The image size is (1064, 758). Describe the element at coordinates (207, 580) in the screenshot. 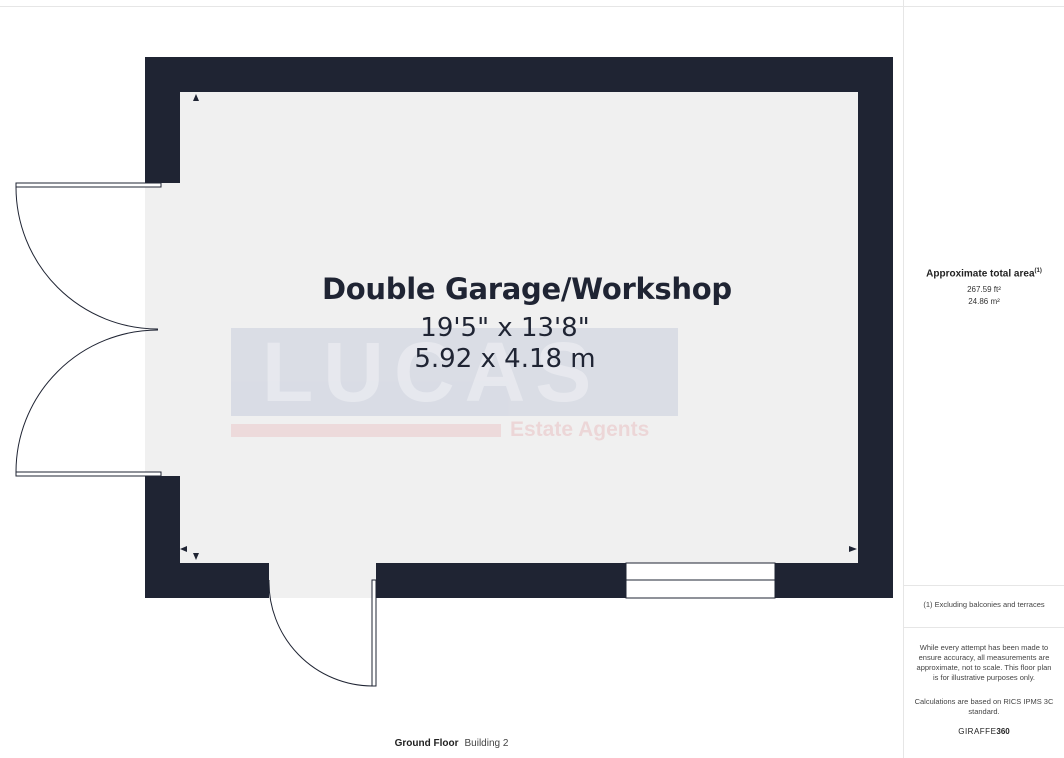

I see `wall-bottom-left` at that location.